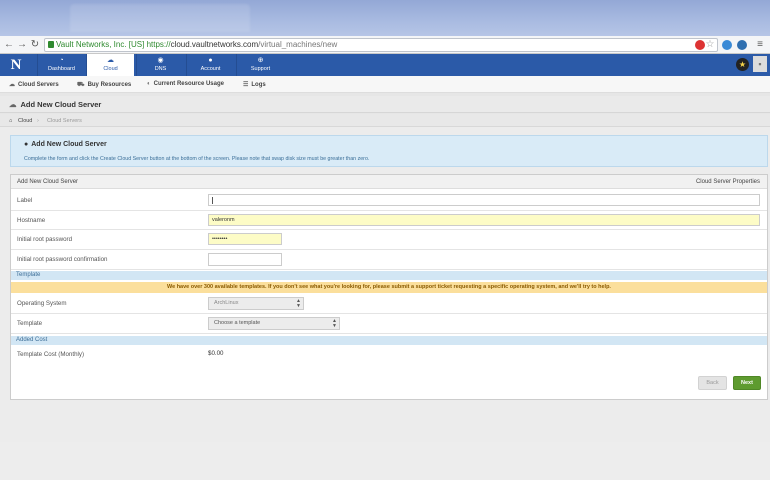  Describe the element at coordinates (742, 64) in the screenshot. I see `favorites-star-icon: ★` at that location.